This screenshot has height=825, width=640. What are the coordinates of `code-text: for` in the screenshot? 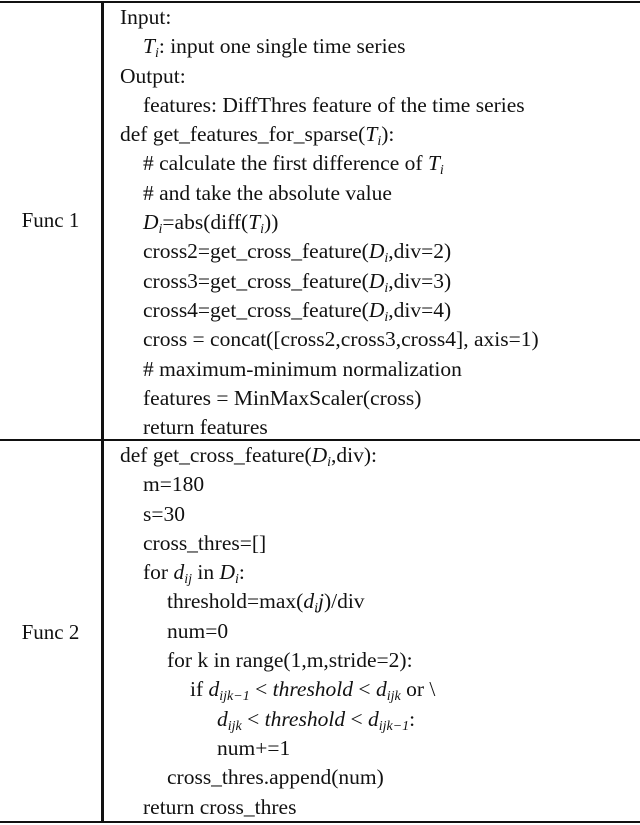 It's located at (158, 572).